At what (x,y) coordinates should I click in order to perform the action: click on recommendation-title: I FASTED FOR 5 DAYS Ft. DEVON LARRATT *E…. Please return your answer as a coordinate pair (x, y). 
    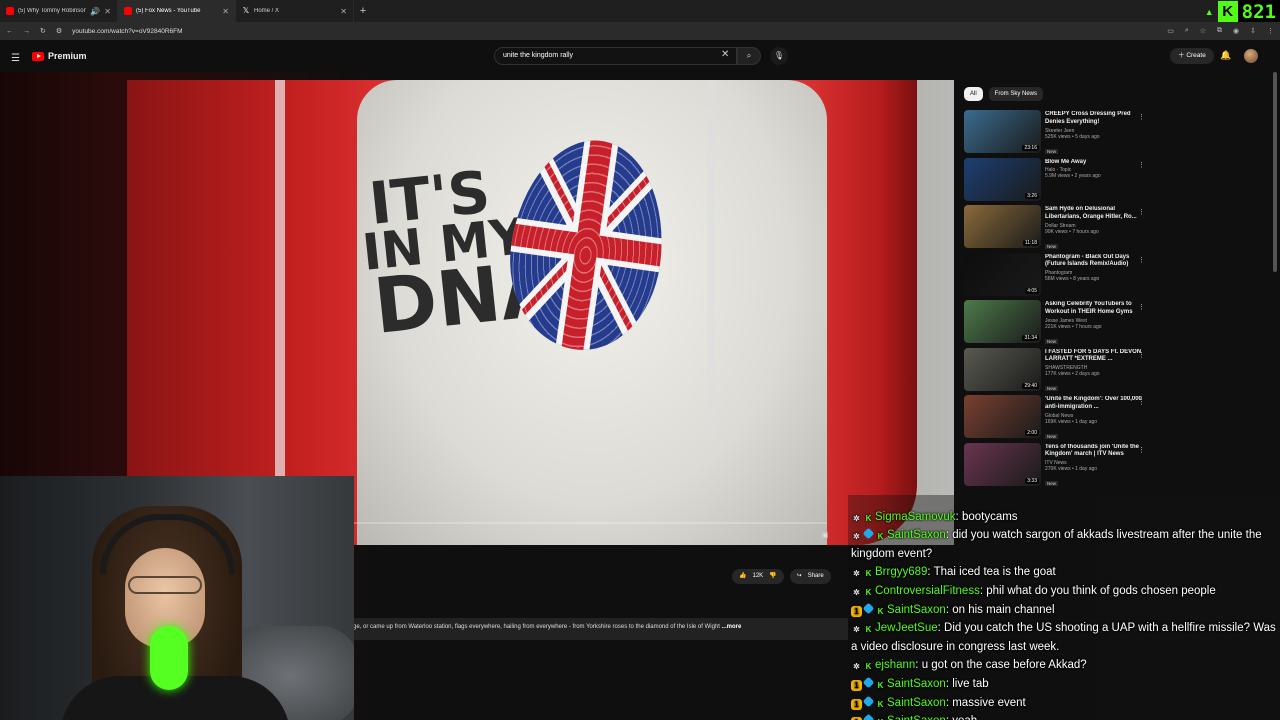
    Looking at the image, I should click on (1097, 357).